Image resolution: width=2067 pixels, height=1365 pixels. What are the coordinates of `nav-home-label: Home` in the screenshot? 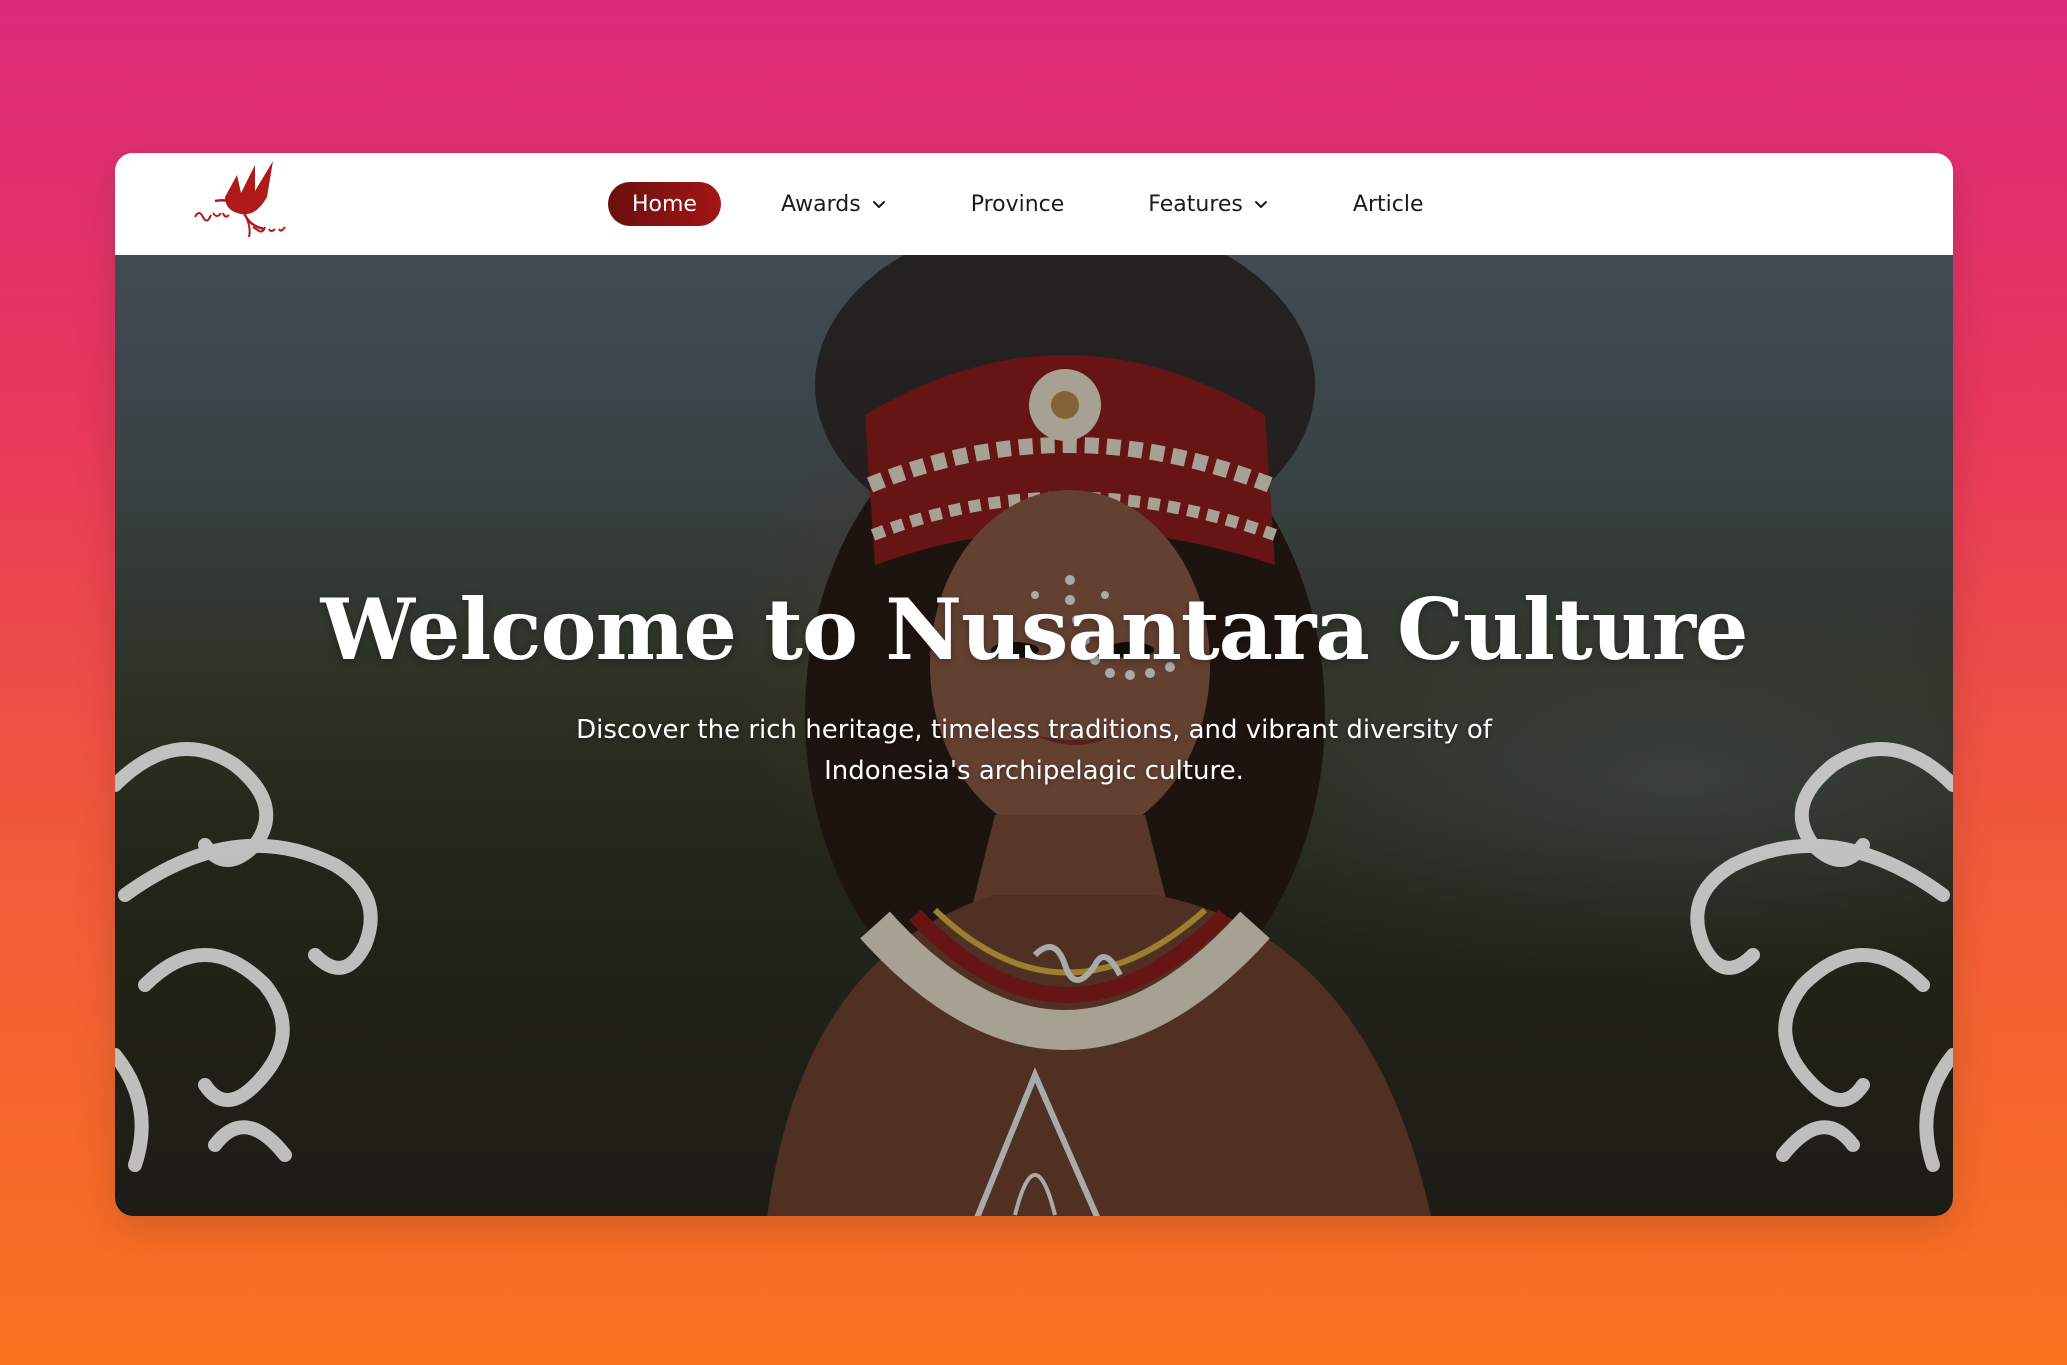 It's located at (664, 204).